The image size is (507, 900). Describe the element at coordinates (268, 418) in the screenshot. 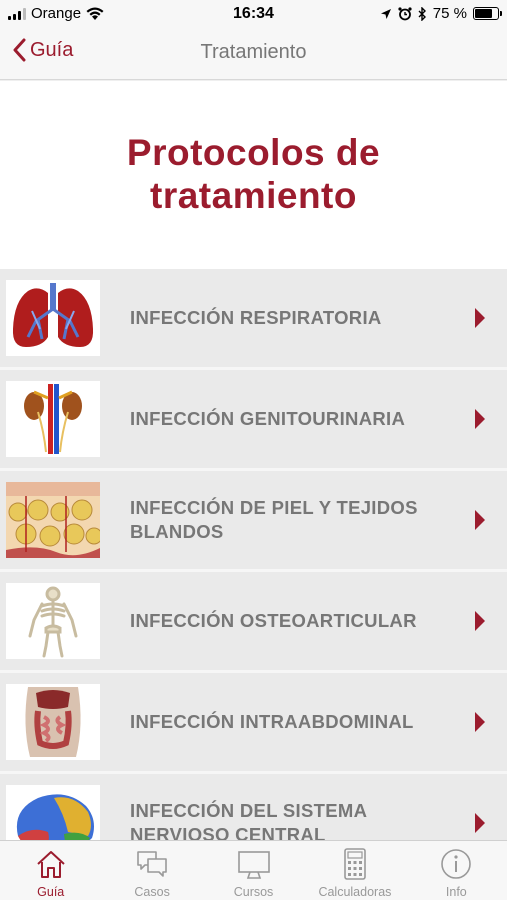

I see `list-item-label: INFECCIÓN GENITOURINARIA` at that location.